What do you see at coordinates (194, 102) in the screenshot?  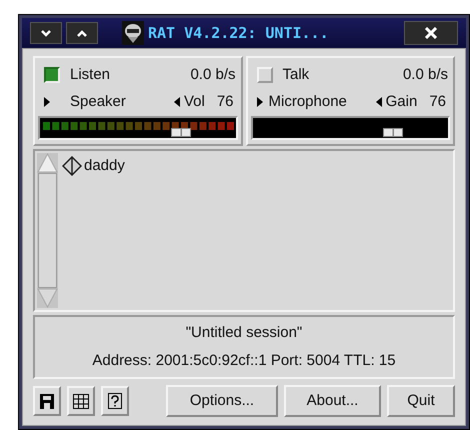 I see `control-label: Vol` at bounding box center [194, 102].